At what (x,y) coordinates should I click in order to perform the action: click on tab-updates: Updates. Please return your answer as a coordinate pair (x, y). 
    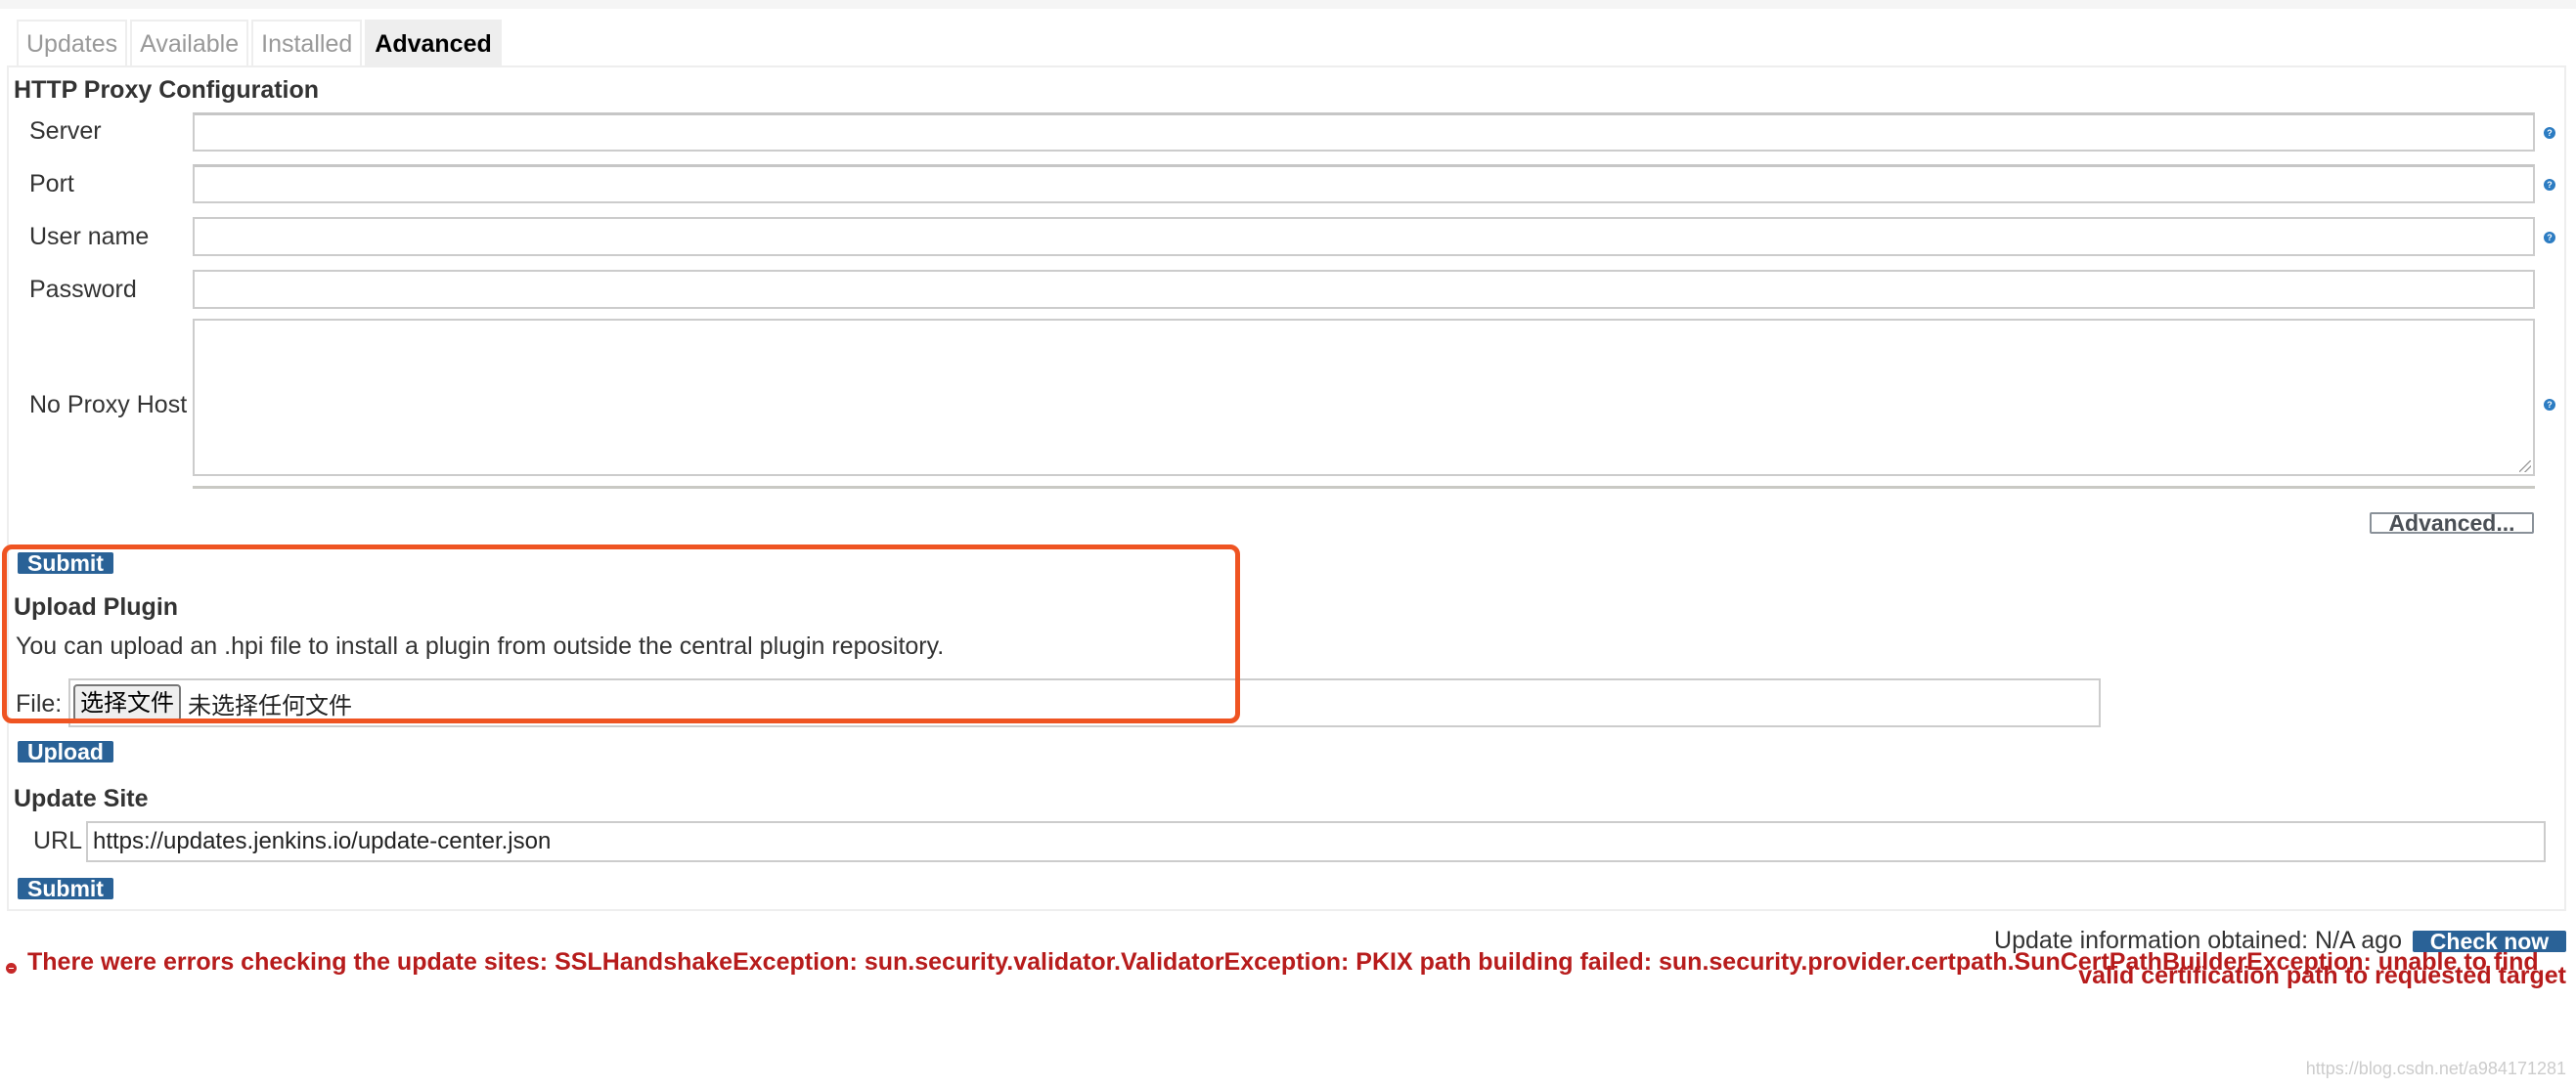
    Looking at the image, I should click on (72, 42).